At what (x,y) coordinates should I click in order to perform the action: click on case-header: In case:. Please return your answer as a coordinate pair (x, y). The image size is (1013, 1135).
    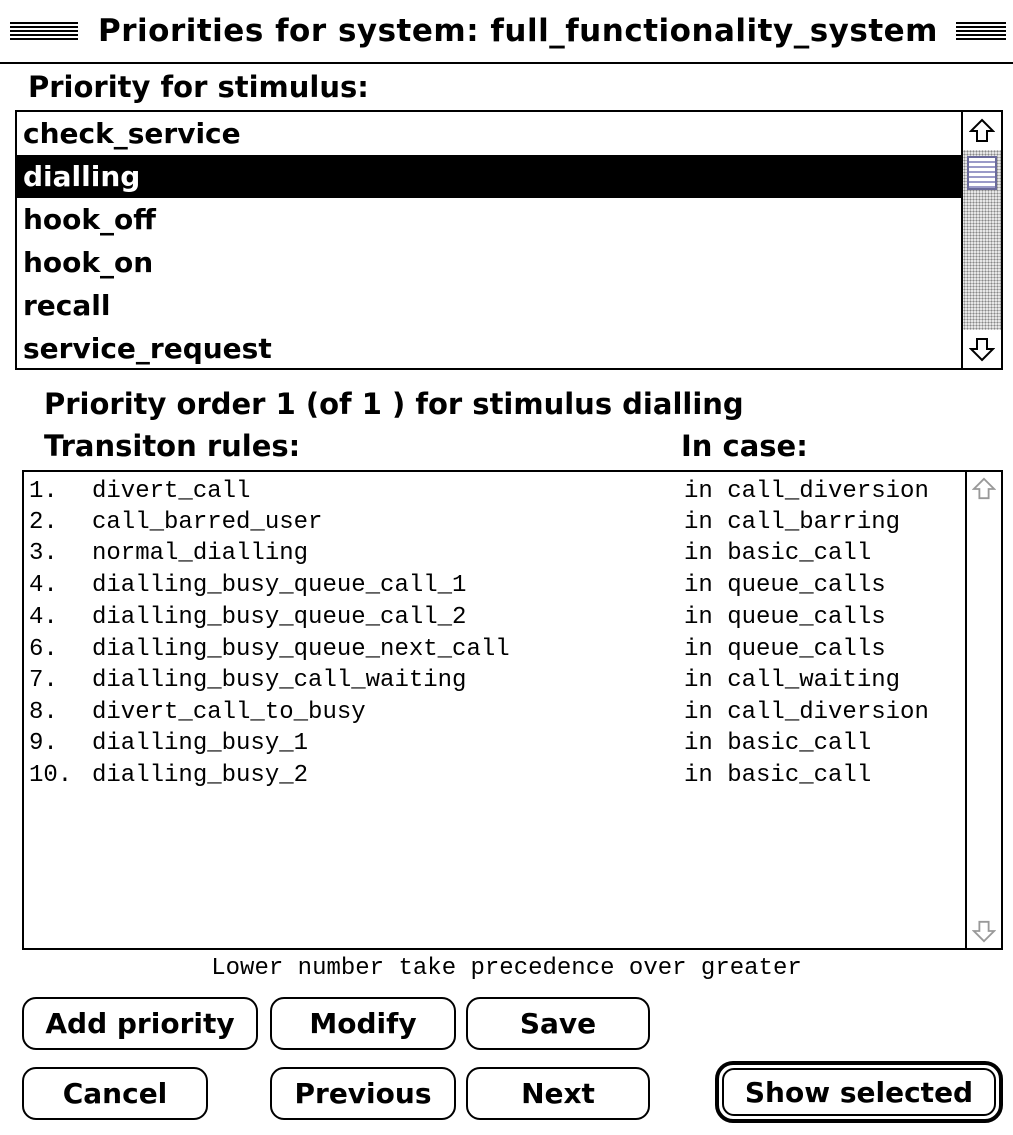
    Looking at the image, I should click on (744, 446).